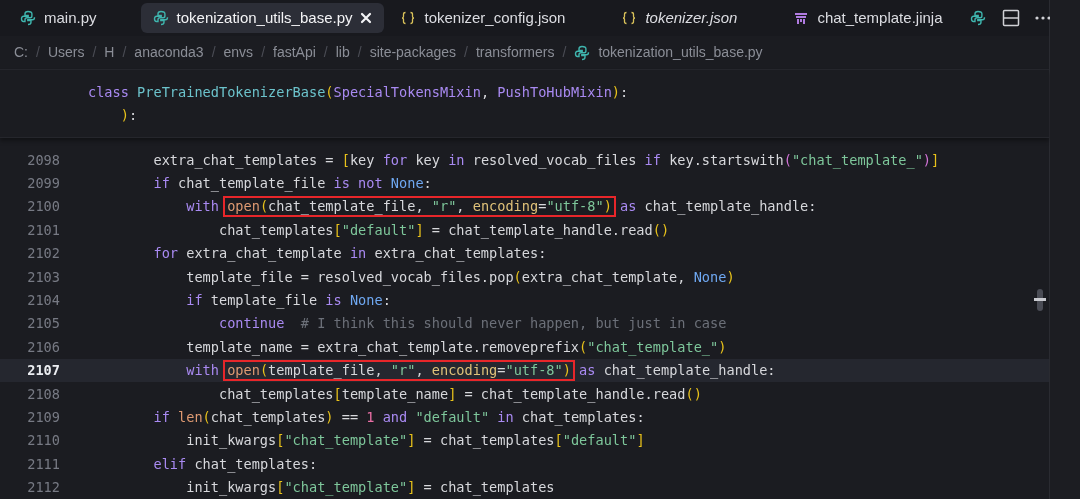 The image size is (1080, 499). I want to click on code-line: init_kwargs["chat_template"] = chat_templates, so click(370, 488).